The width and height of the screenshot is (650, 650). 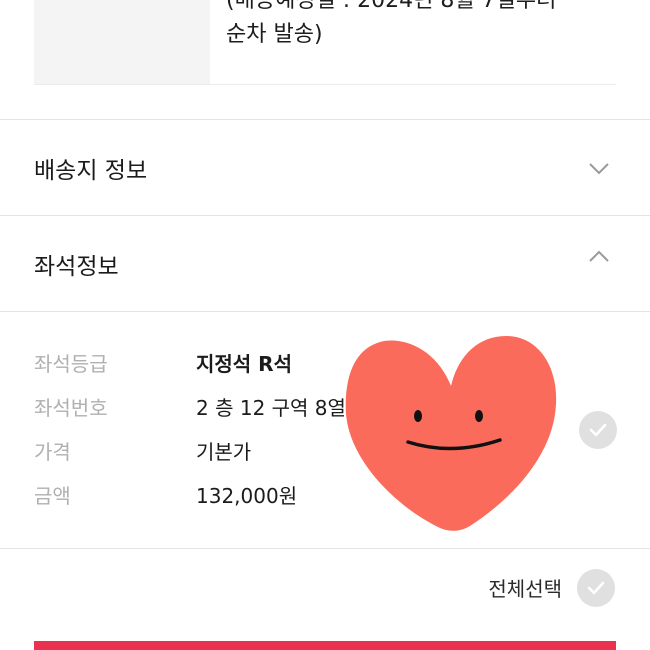 What do you see at coordinates (76, 266) in the screenshot?
I see `seat-info-title: 좌석정보` at bounding box center [76, 266].